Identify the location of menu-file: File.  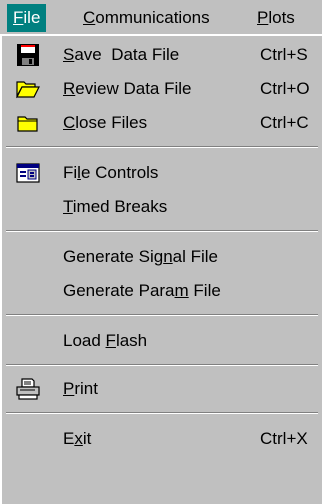
(27, 18).